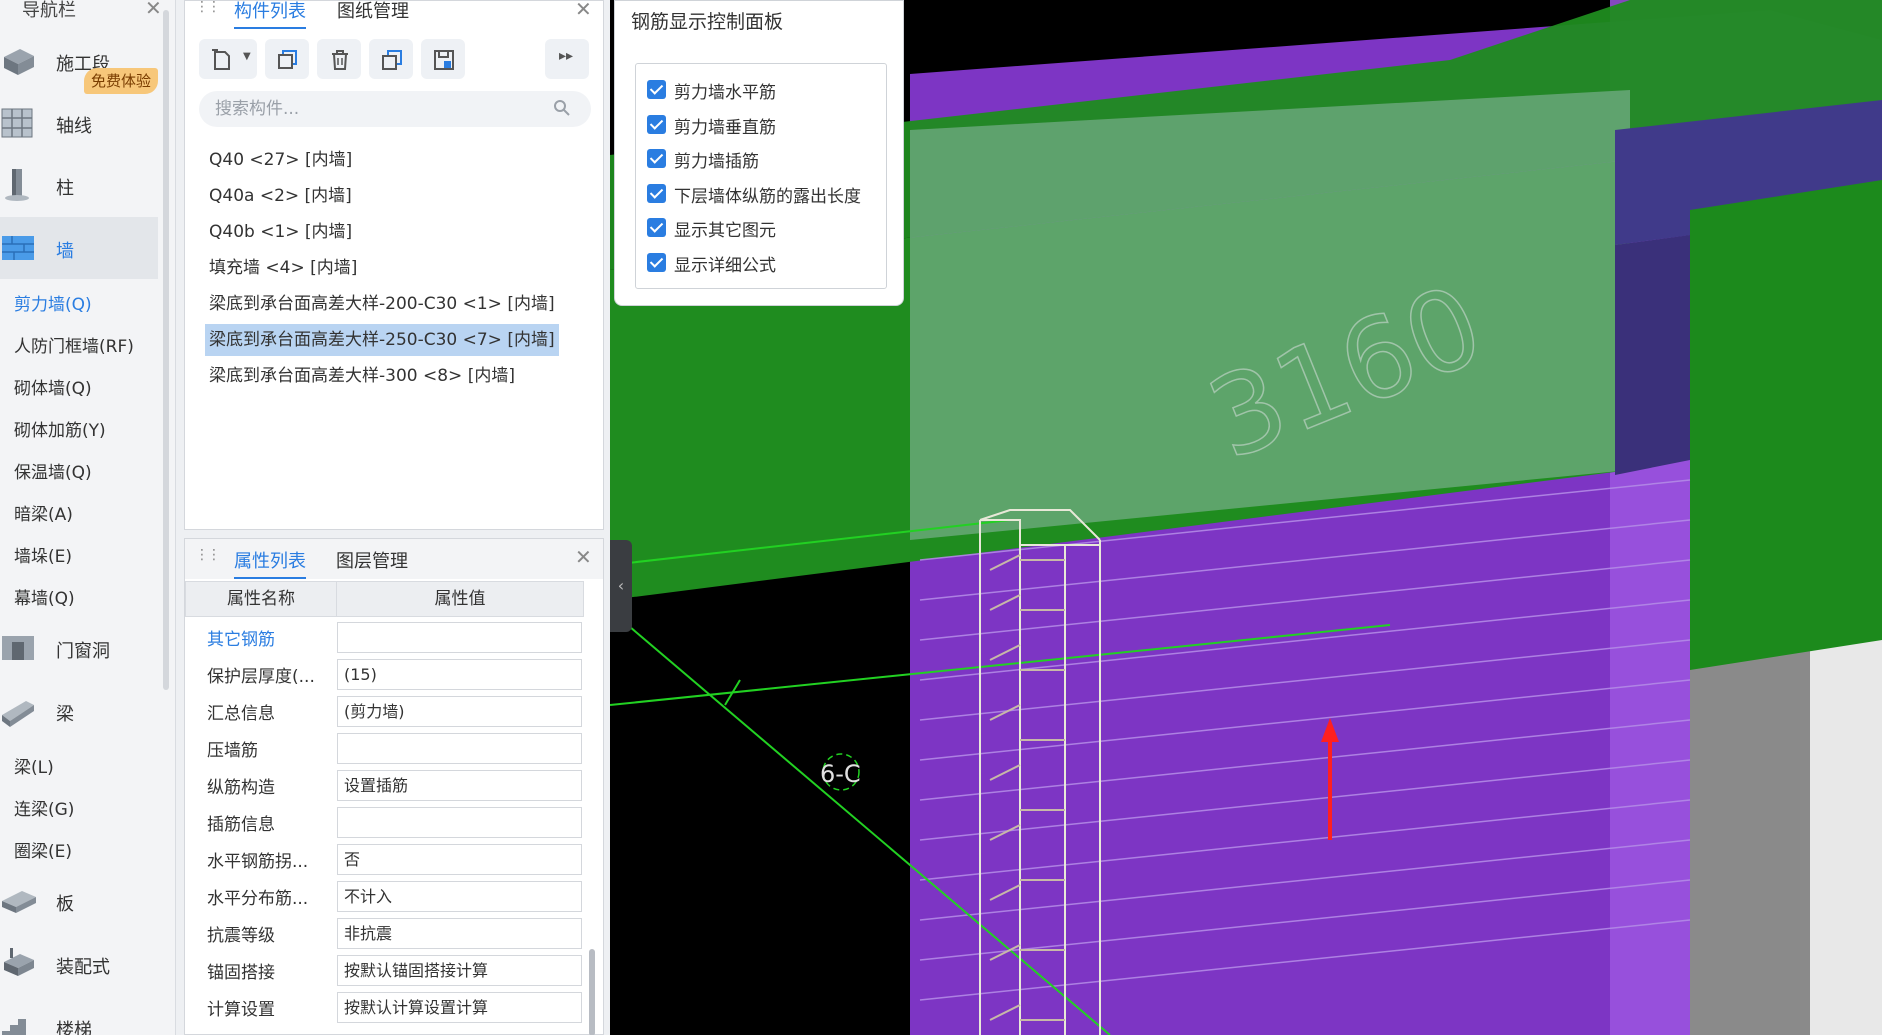 This screenshot has height=1035, width=1882. I want to click on property-value-field: 非抗震, so click(459, 933).